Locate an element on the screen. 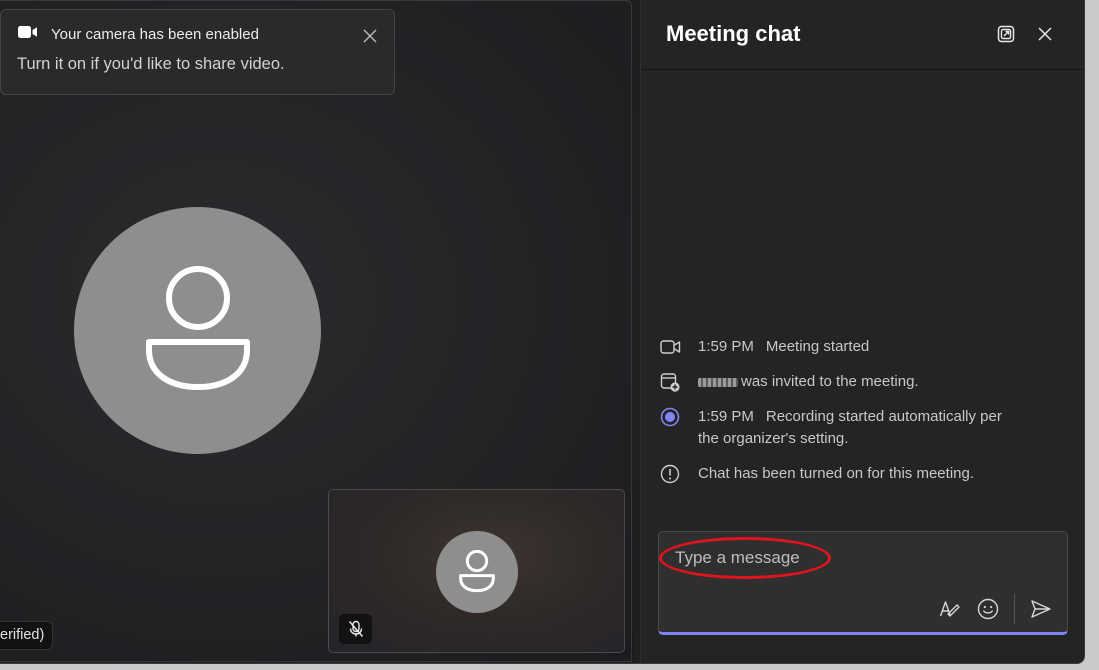 This screenshot has width=1099, height=670. composer-toolbar is located at coordinates (995, 609).